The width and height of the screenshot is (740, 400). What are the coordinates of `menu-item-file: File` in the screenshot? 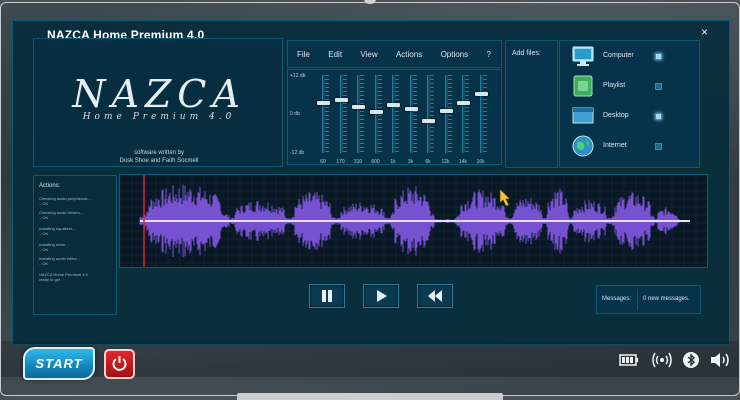 It's located at (303, 54).